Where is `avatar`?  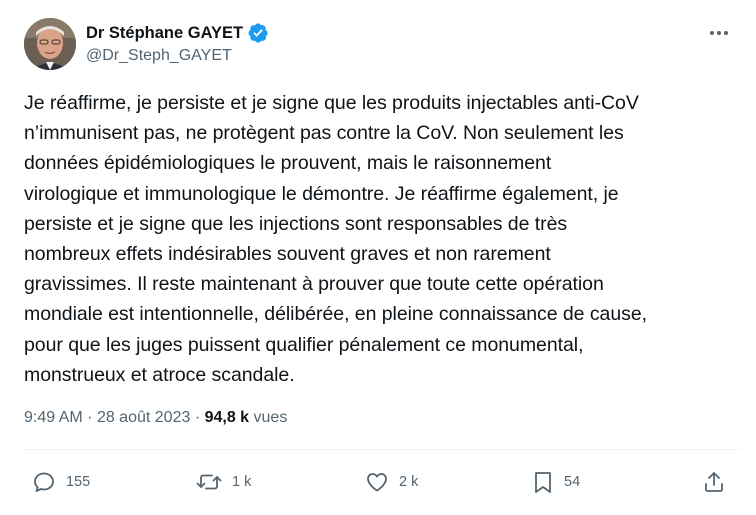 avatar is located at coordinates (50, 44).